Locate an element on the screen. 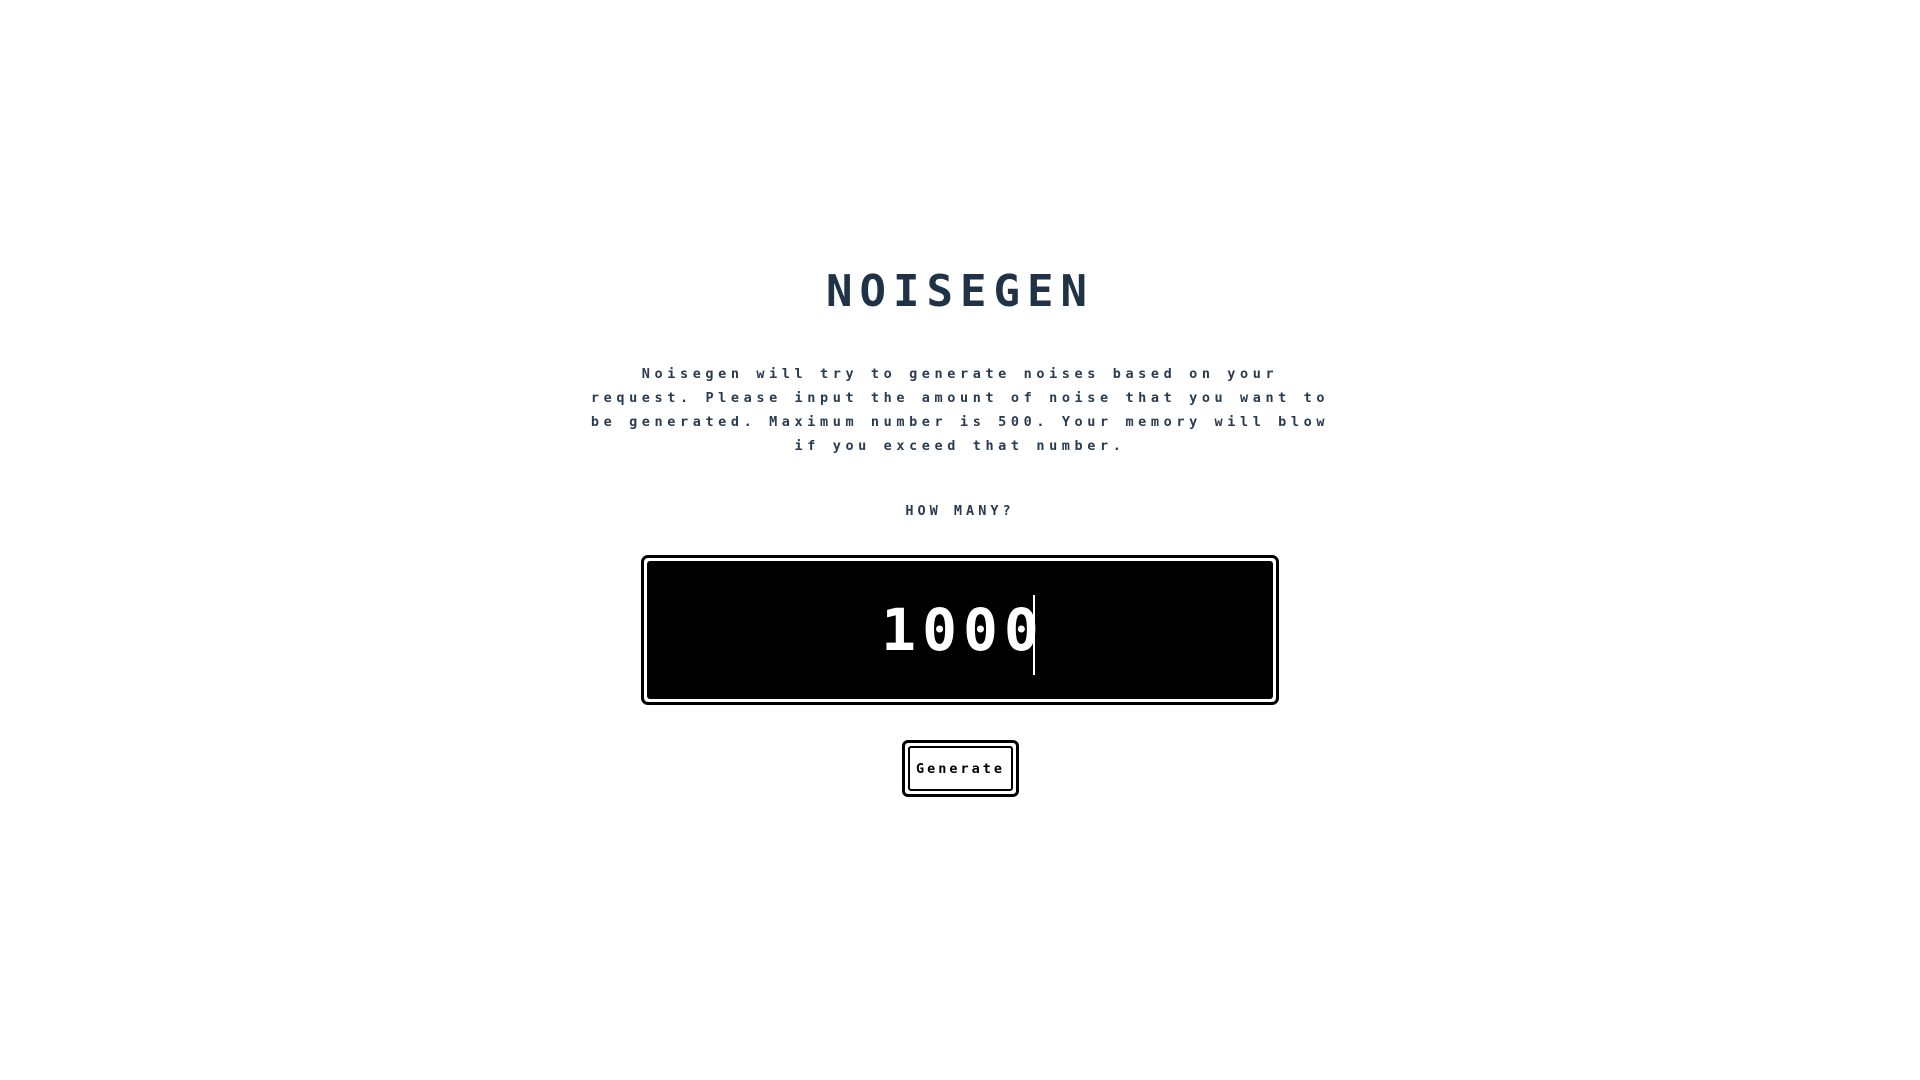 This screenshot has height=1080, width=1920. count-label: HOW MANY? is located at coordinates (960, 511).